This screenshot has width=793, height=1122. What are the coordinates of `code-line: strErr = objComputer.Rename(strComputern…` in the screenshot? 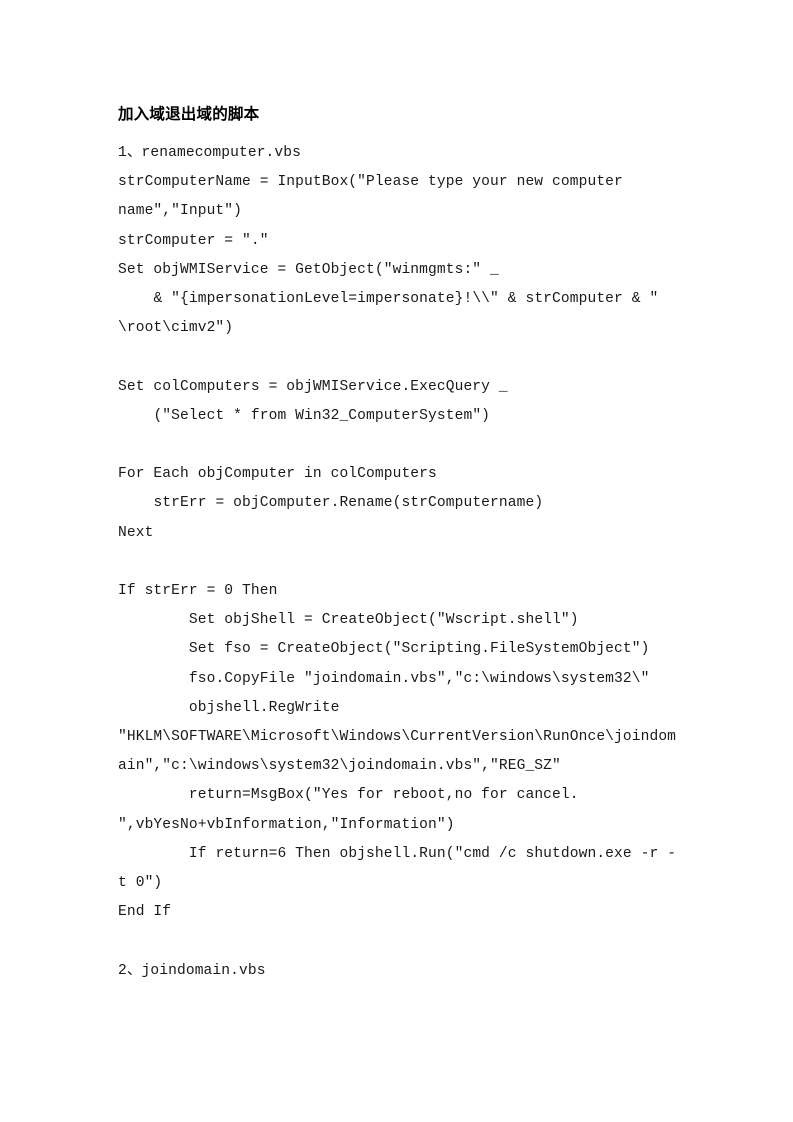 It's located at (331, 503).